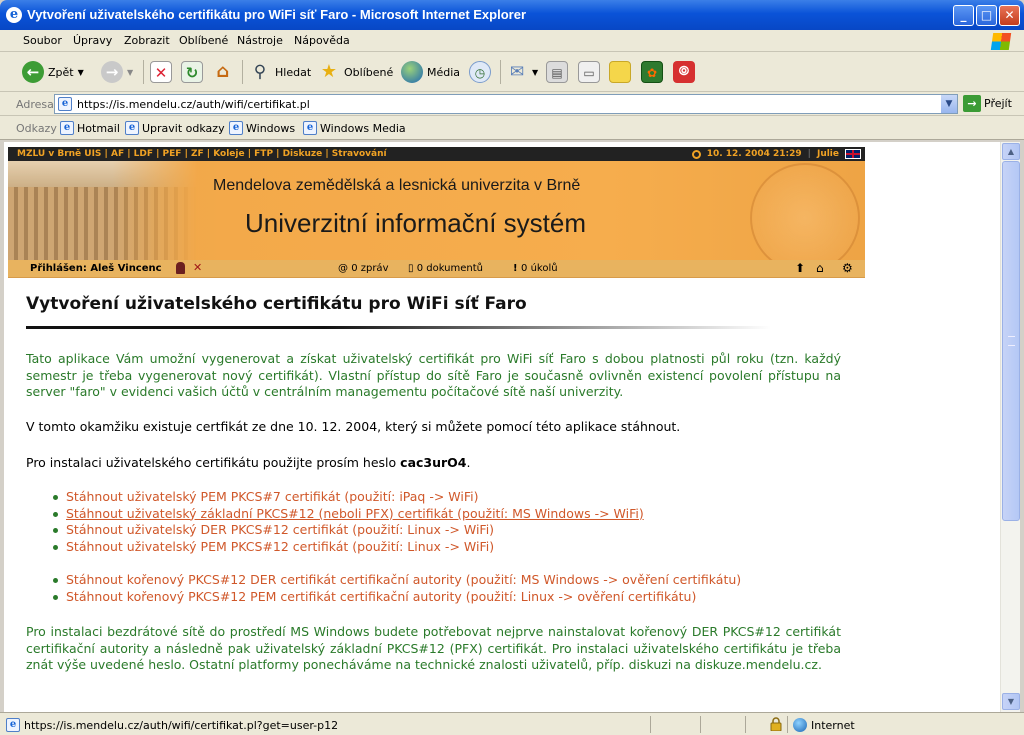 The height and width of the screenshot is (735, 1024). Describe the element at coordinates (820, 268) in the screenshot. I see `home-icon: ⌂` at that location.